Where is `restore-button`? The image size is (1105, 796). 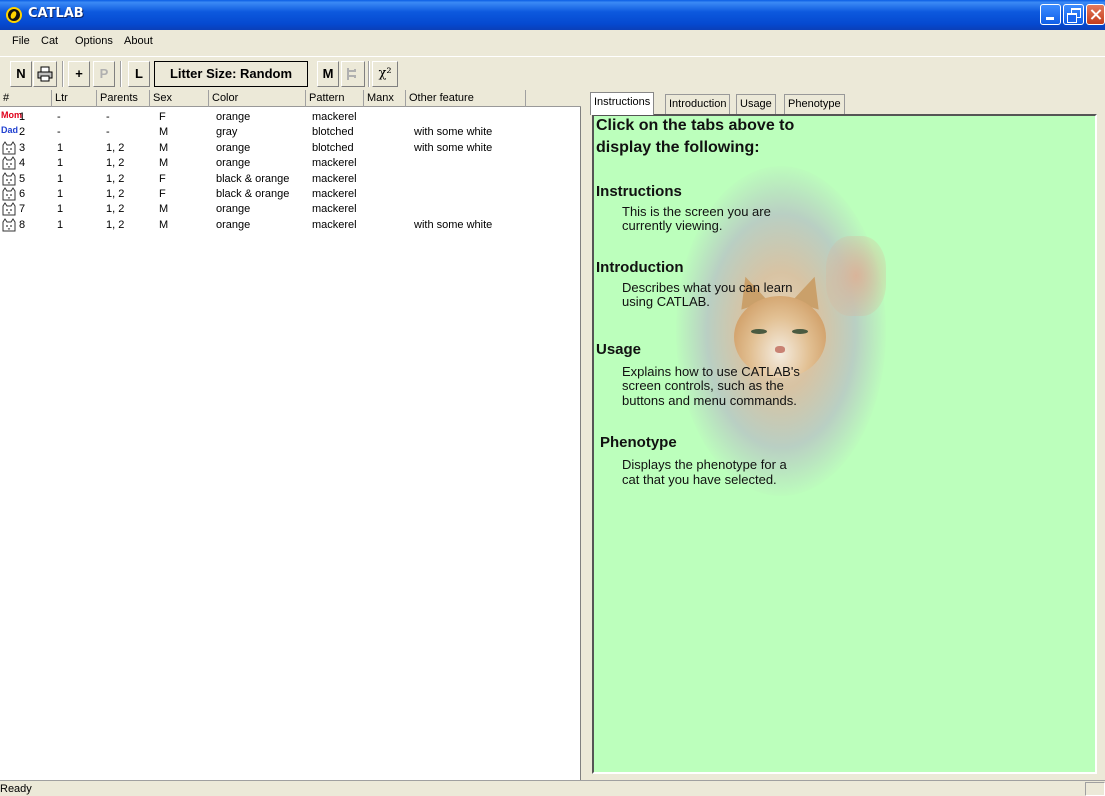 restore-button is located at coordinates (1073, 14).